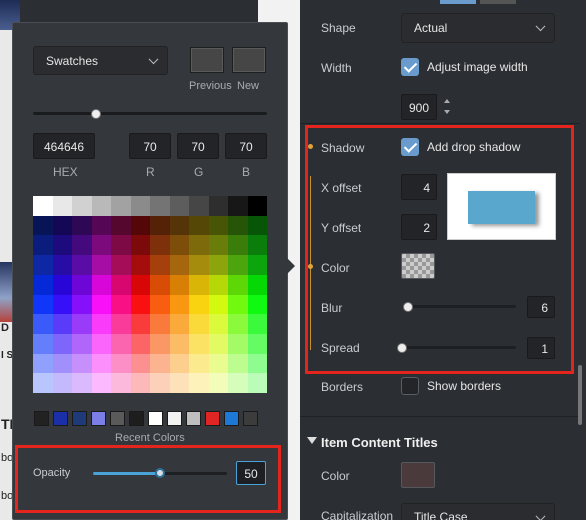 Image resolution: width=586 pixels, height=520 pixels. Describe the element at coordinates (246, 146) in the screenshot. I see `b-input: 70` at that location.